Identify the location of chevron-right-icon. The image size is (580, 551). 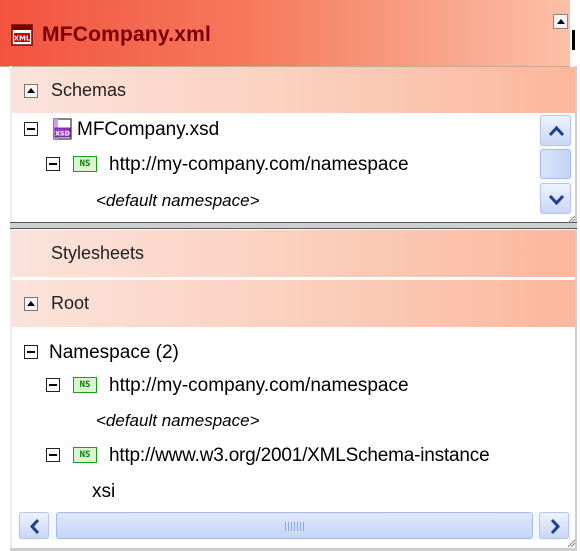
(555, 526).